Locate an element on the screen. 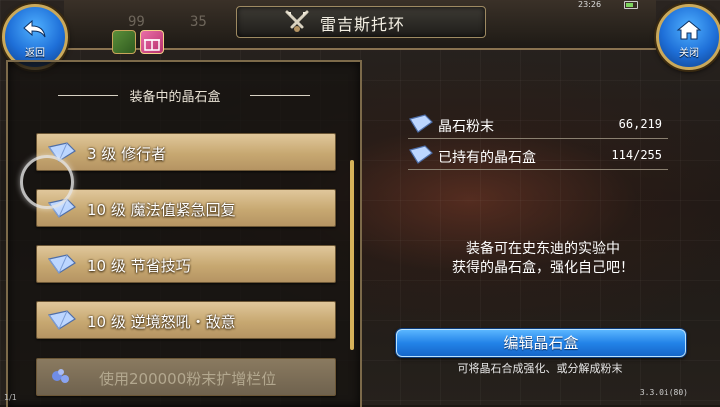 The width and height of the screenshot is (720, 407). close-label: 关闭 is located at coordinates (689, 53).